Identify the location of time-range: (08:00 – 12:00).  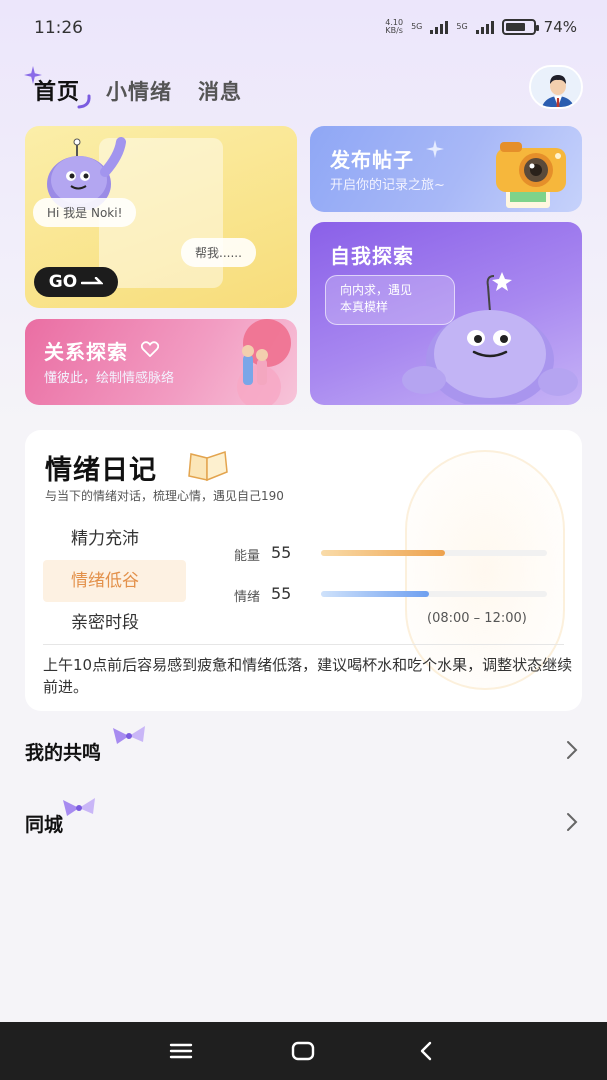
(477, 618).